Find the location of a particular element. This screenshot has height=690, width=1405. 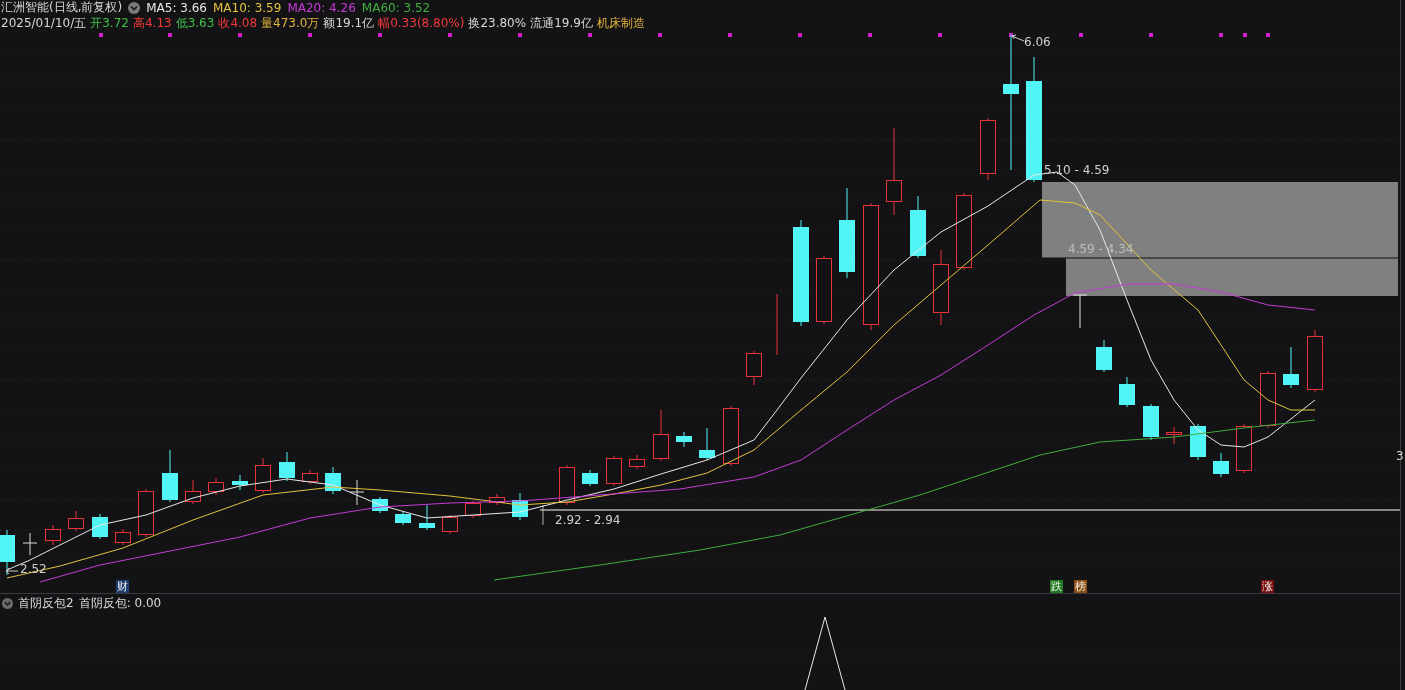

high-pointer-icon is located at coordinates (1018, 38).